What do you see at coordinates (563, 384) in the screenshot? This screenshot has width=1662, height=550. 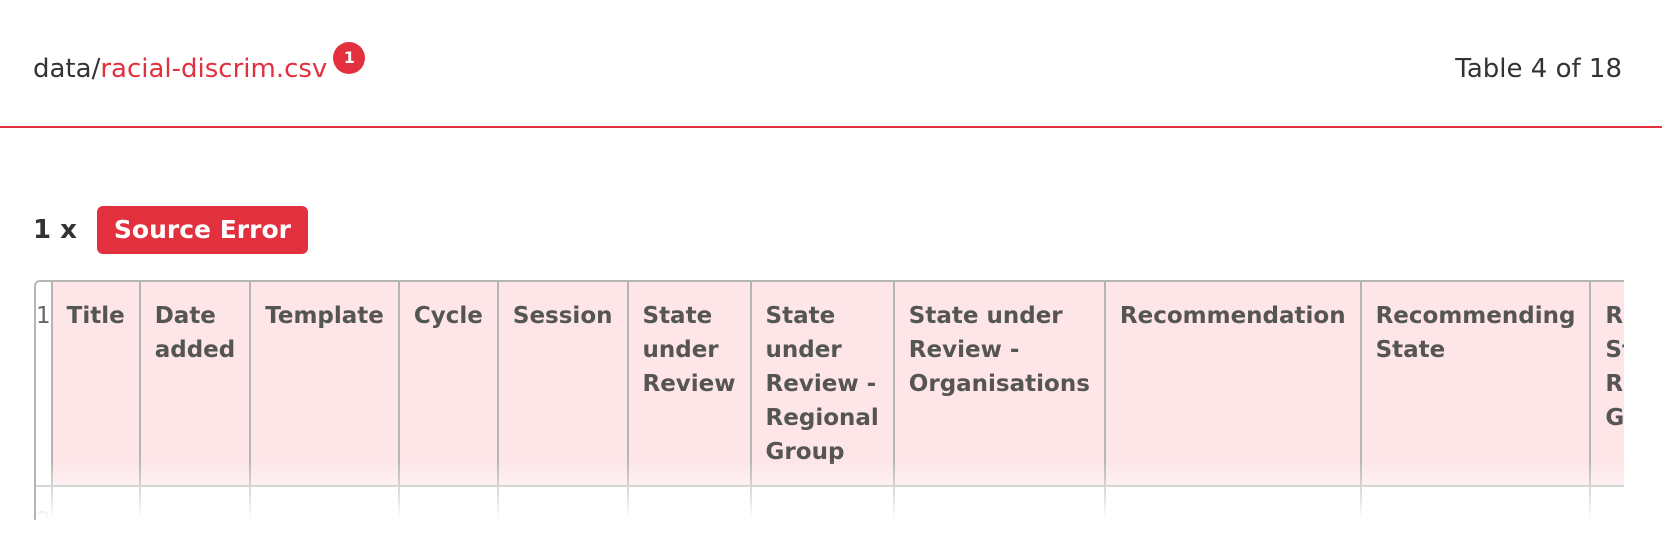 I see `column-header: Session` at bounding box center [563, 384].